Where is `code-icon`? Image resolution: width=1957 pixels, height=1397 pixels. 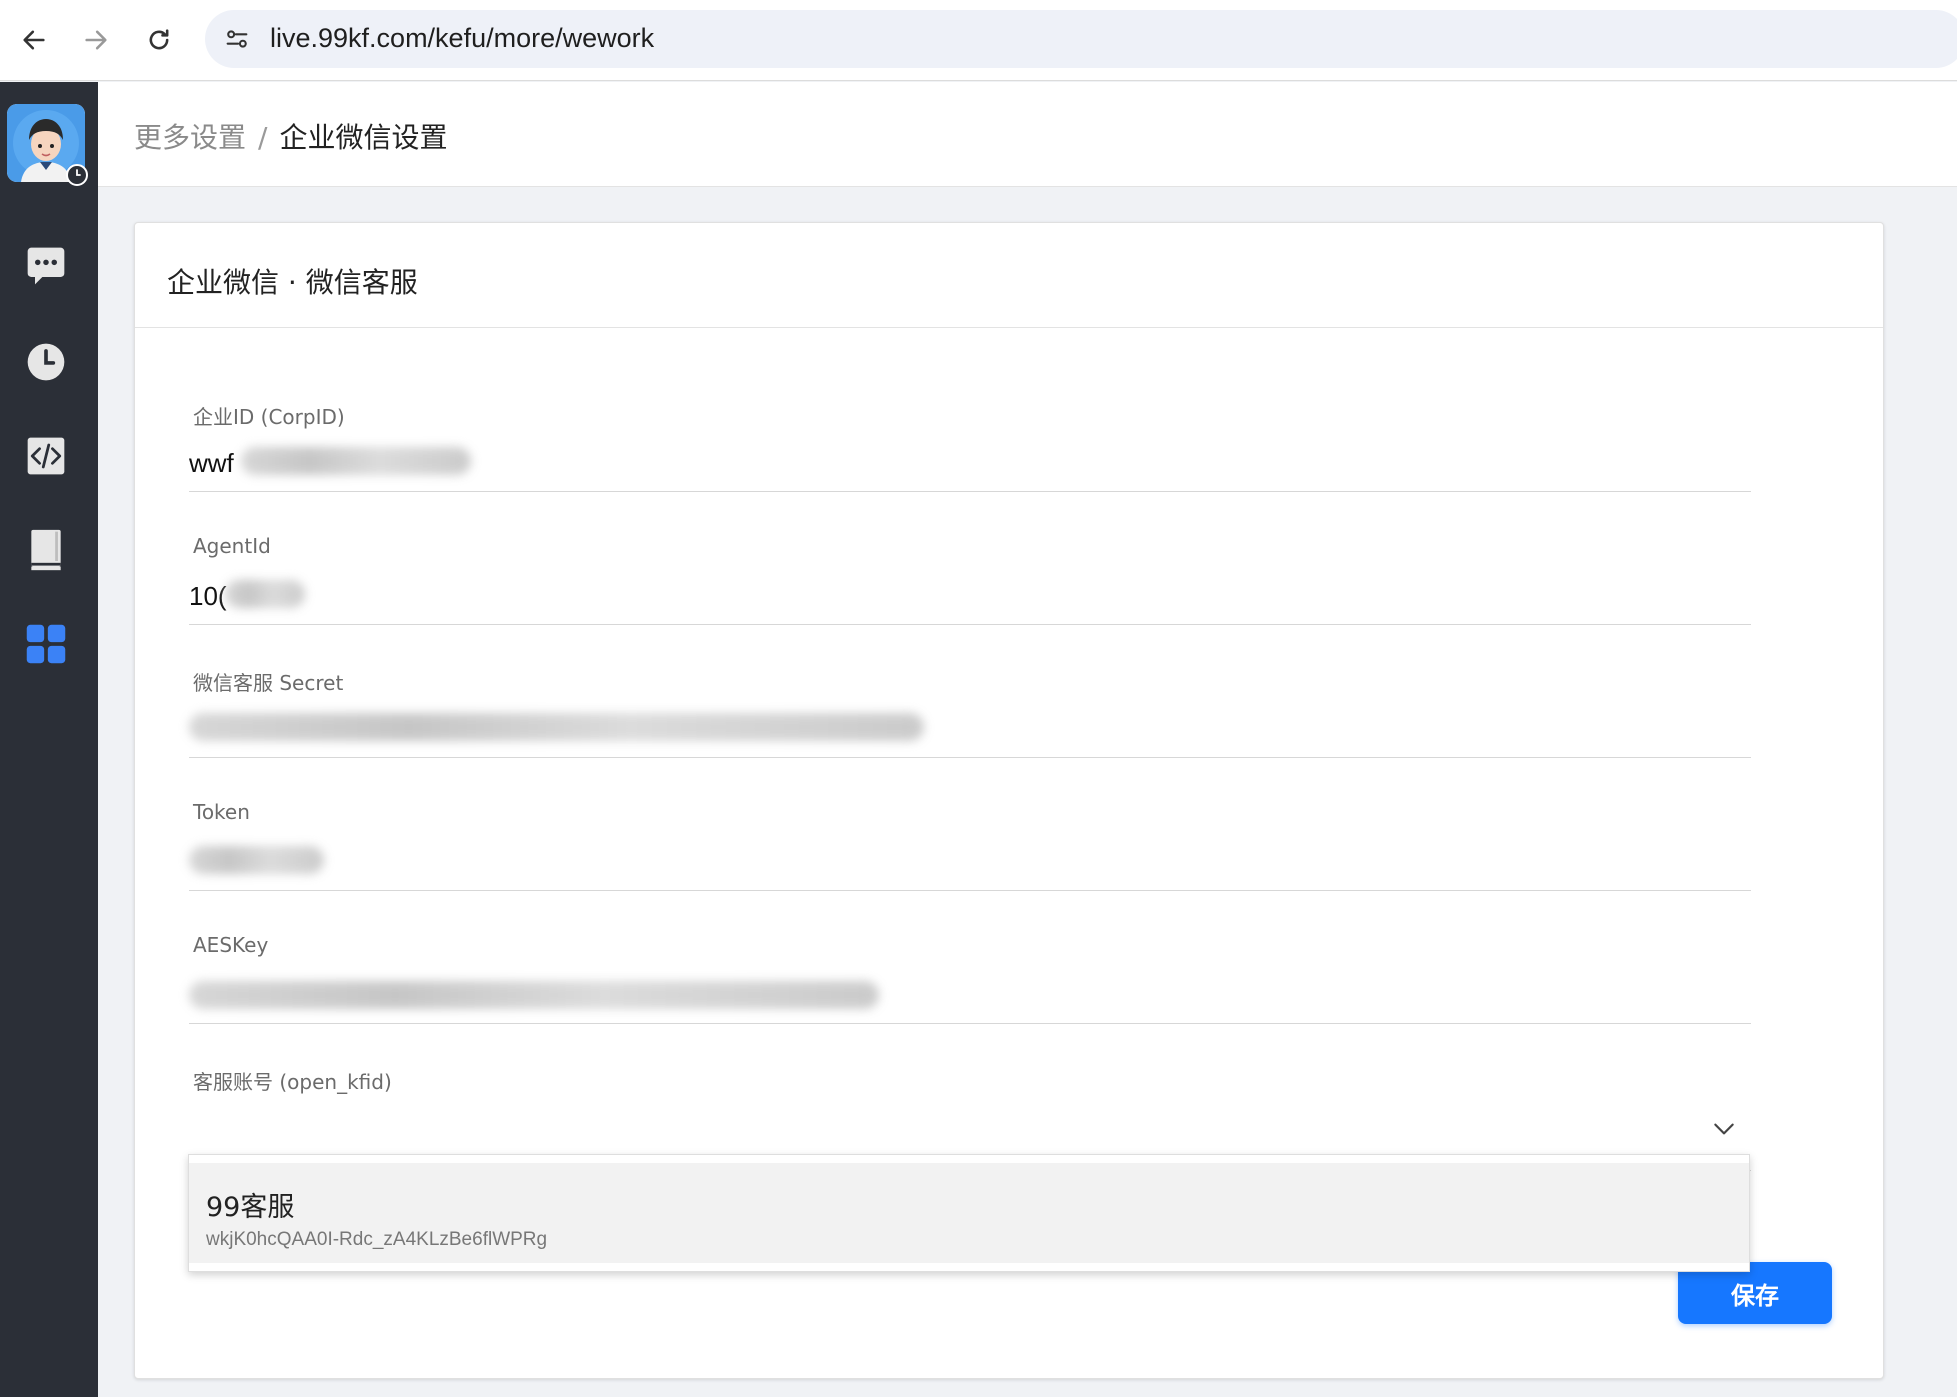
code-icon is located at coordinates (46, 456).